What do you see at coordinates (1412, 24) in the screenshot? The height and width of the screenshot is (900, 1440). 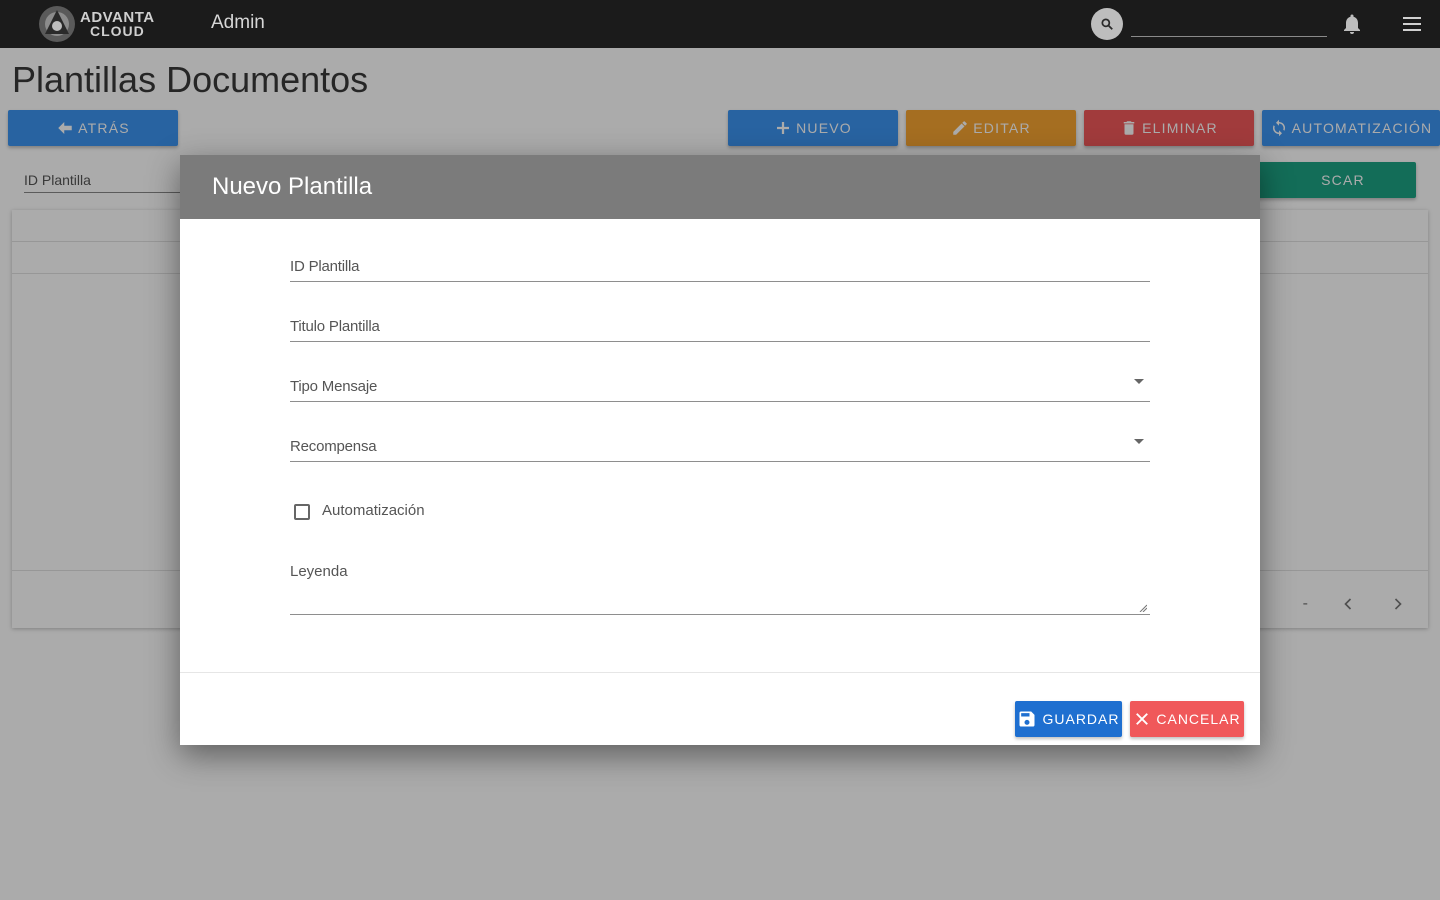 I see `hamburger-menu-icon` at bounding box center [1412, 24].